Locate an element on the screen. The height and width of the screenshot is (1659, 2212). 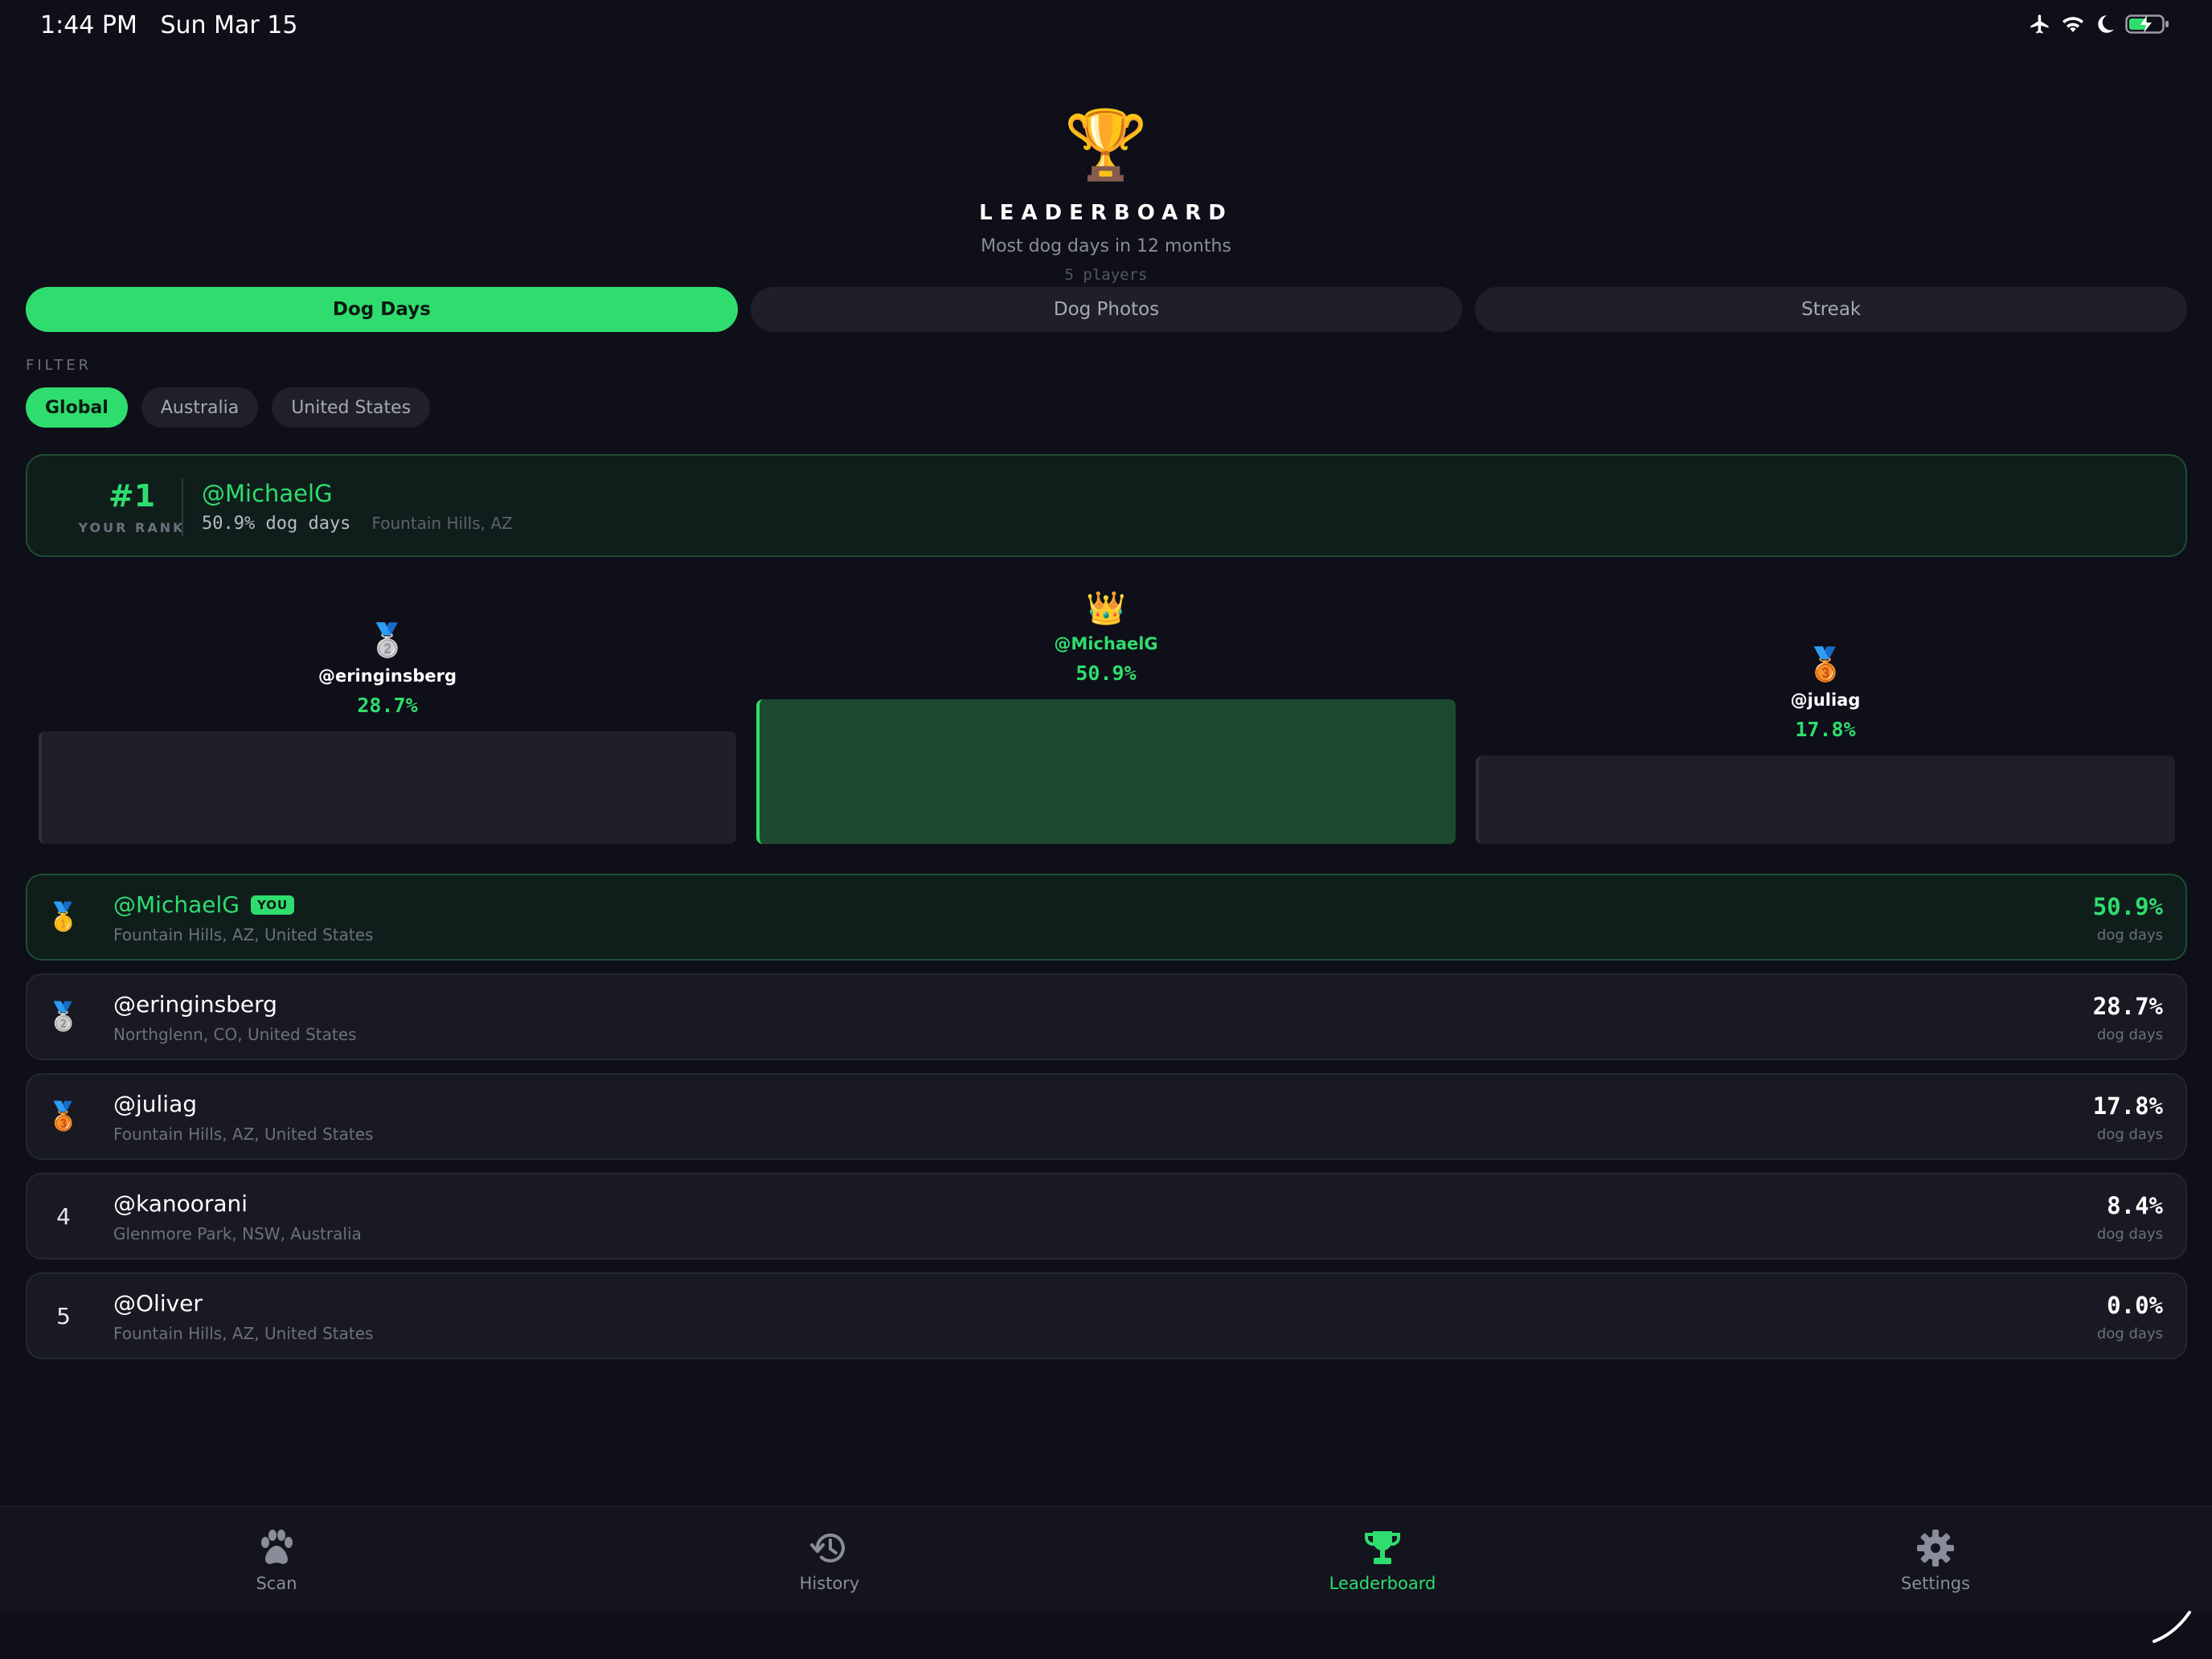
podium-first: 👑 @MichaelG 50.9% is located at coordinates (1106, 716).